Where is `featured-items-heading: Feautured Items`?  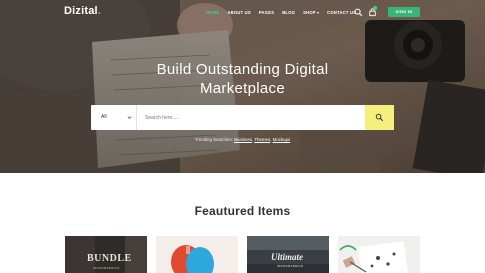 featured-items-heading: Feautured Items is located at coordinates (242, 211).